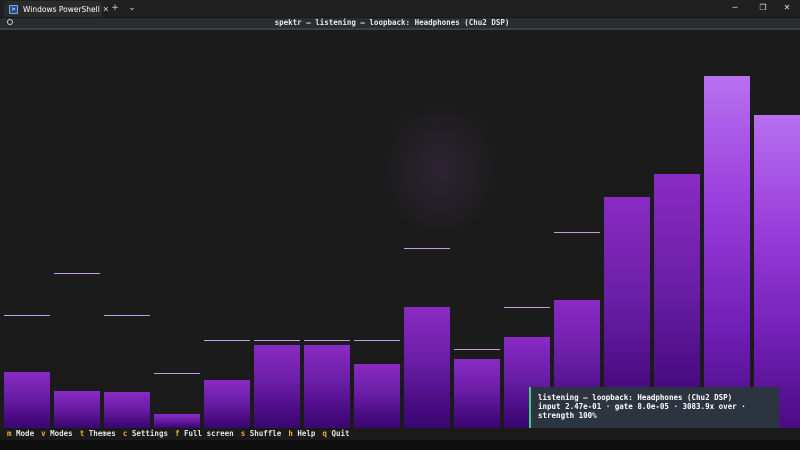  I want to click on key-hint-quit: q Quit, so click(335, 433).